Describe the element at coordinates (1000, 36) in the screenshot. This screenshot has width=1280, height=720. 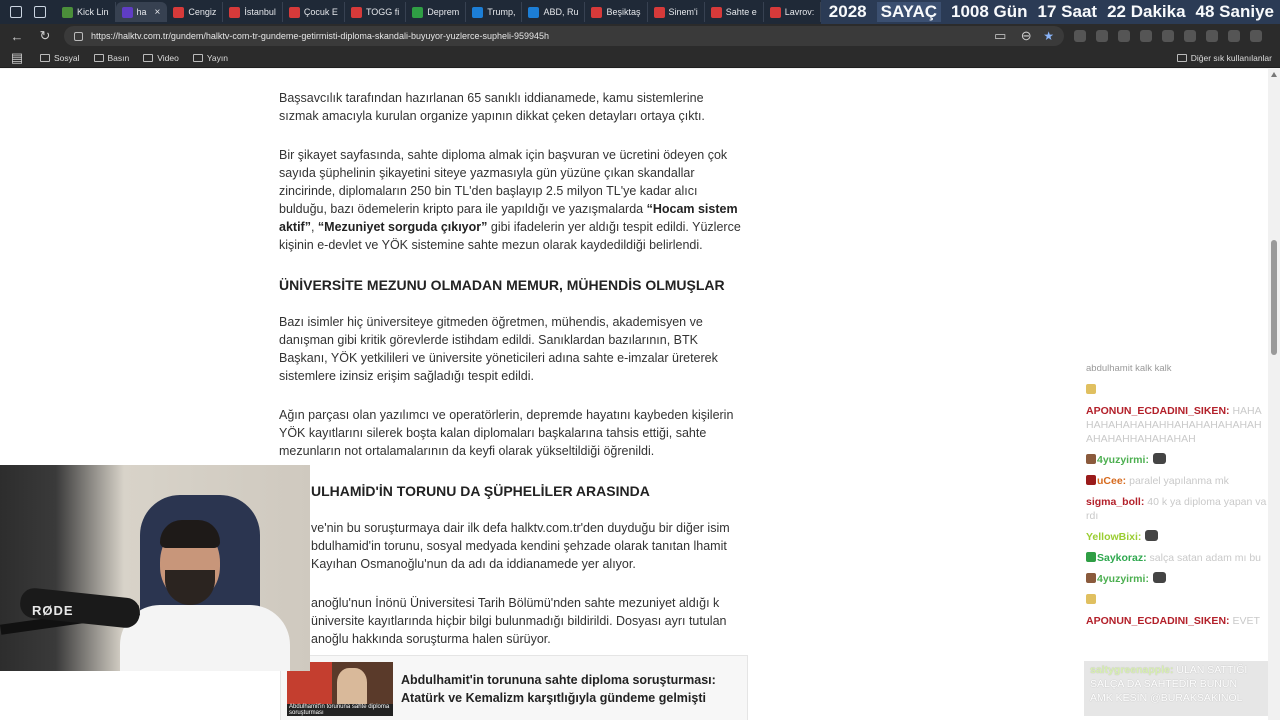
I see `reader-mode-icon: ▭` at that location.